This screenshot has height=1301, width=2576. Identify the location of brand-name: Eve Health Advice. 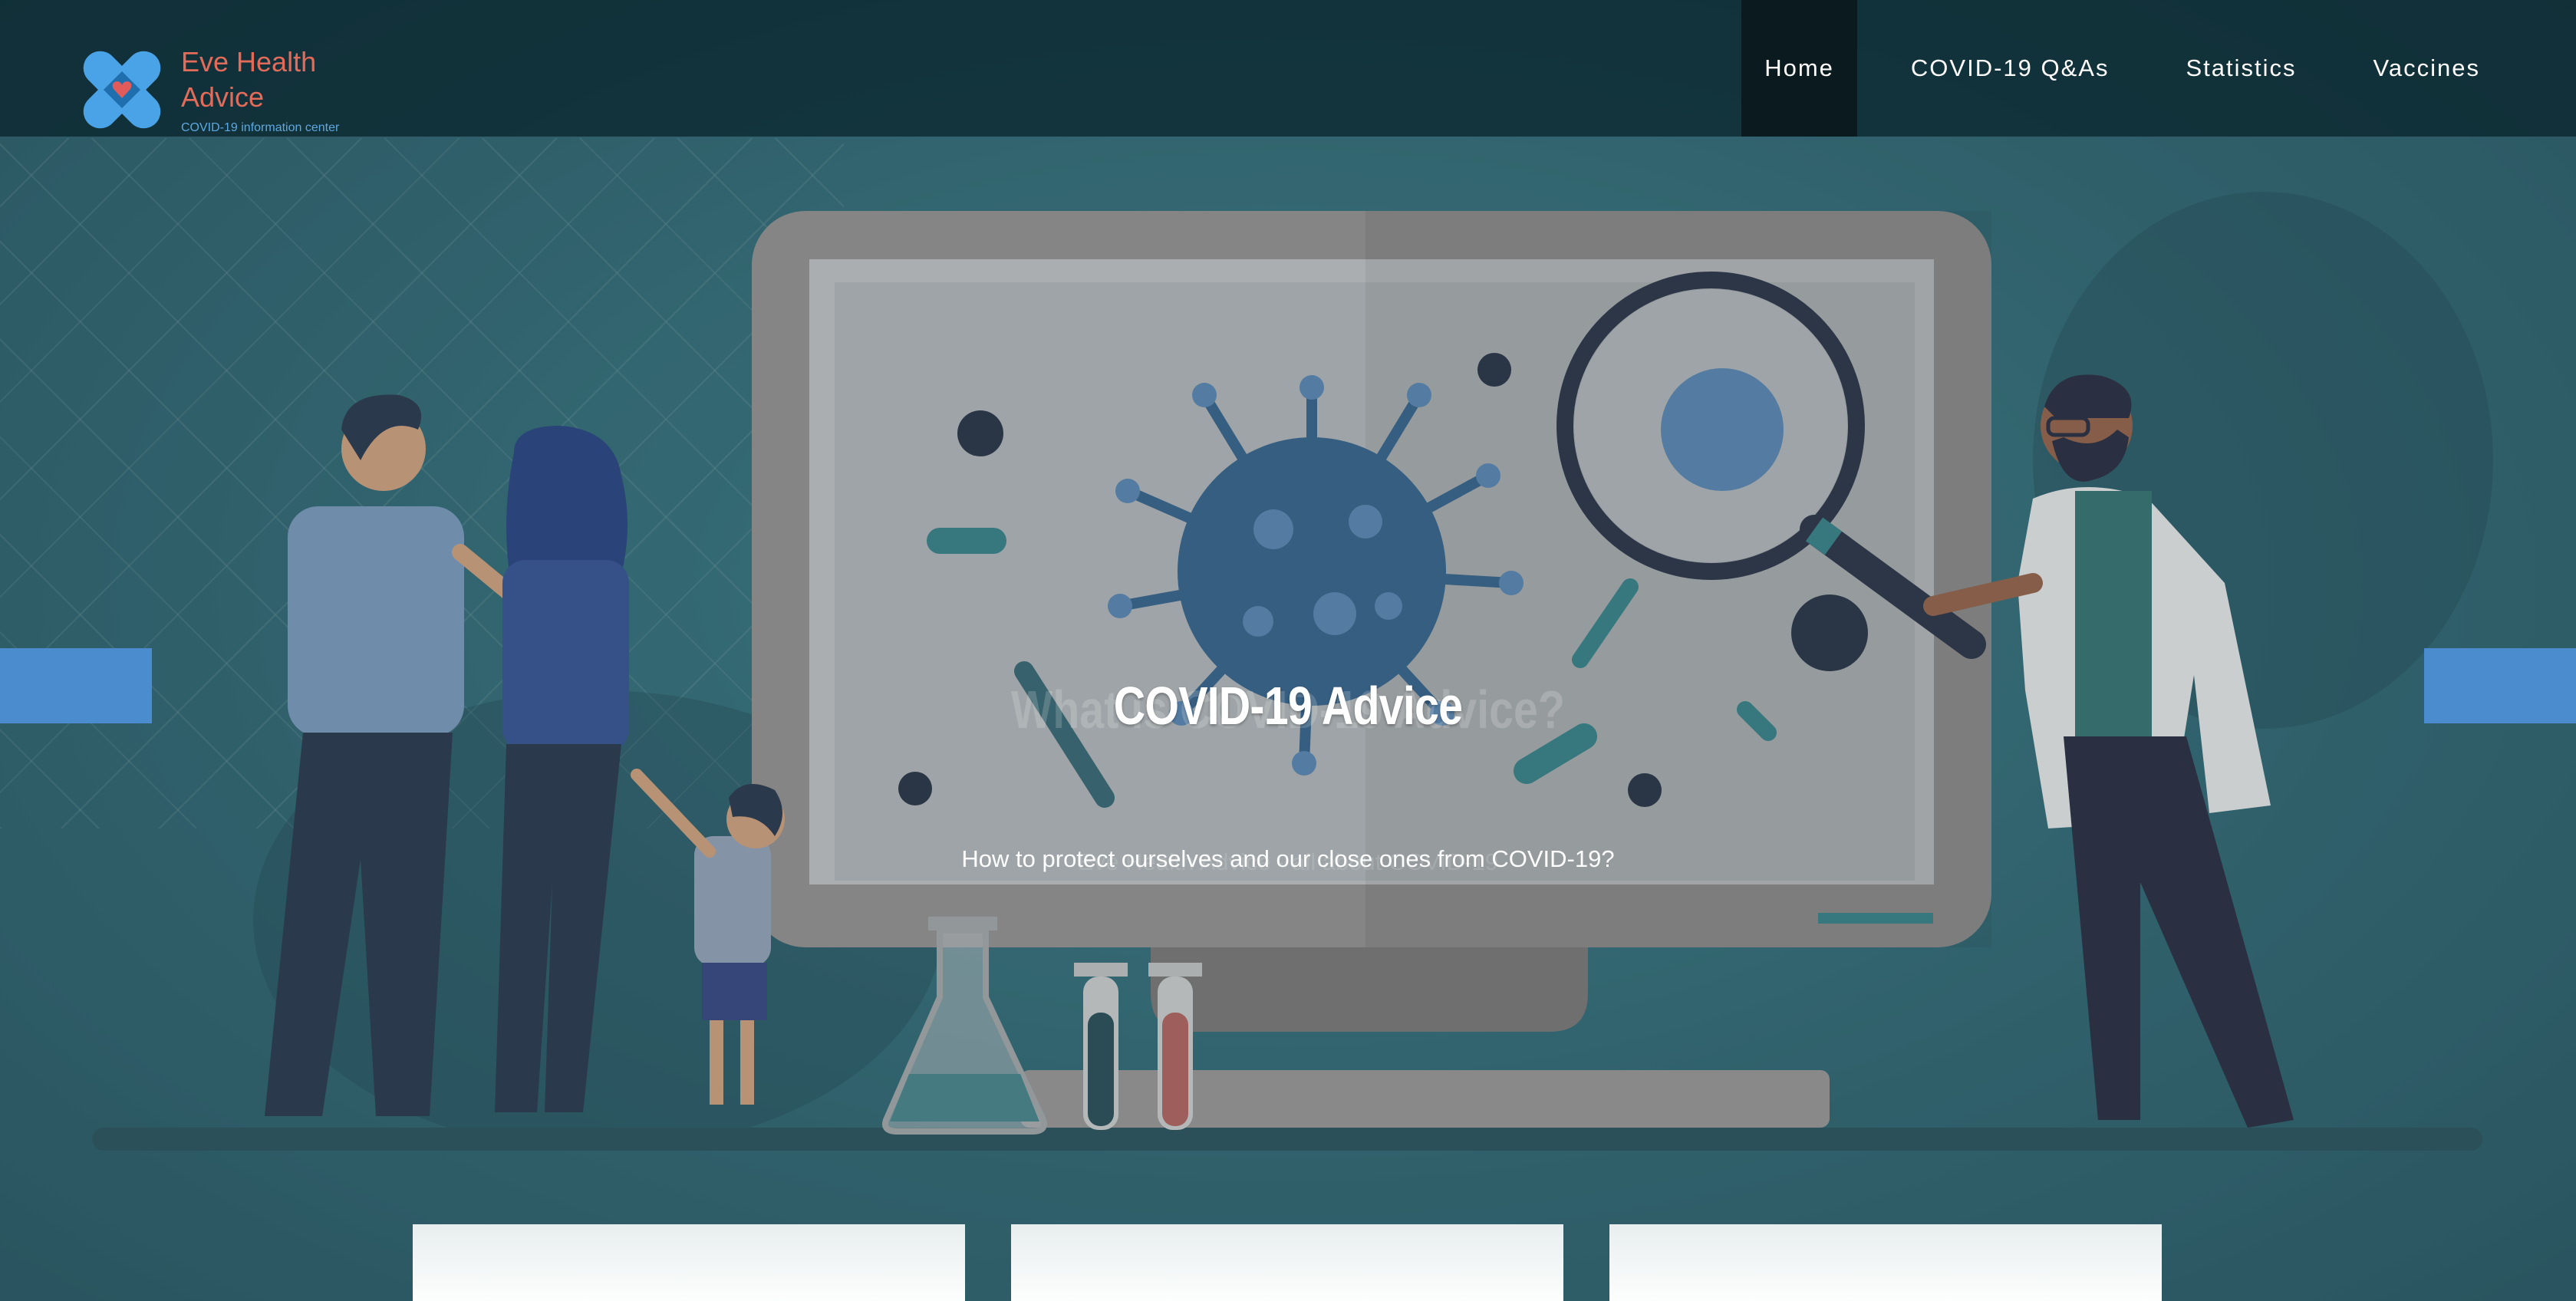
(249, 79).